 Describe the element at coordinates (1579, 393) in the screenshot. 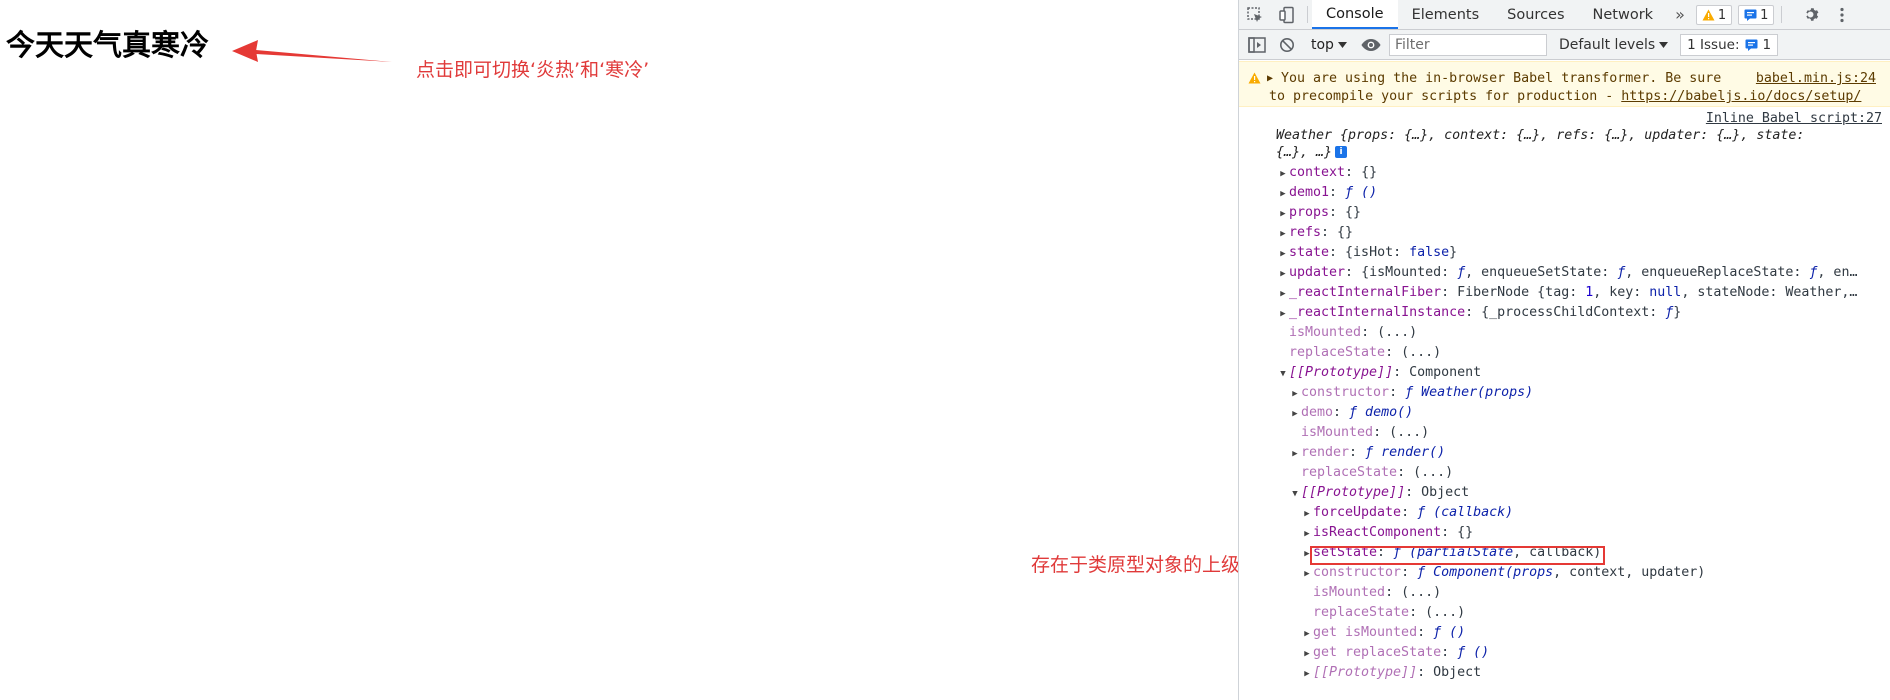

I see `tree-row-constructor: ▶ constructor: ƒ Weather(props)` at that location.